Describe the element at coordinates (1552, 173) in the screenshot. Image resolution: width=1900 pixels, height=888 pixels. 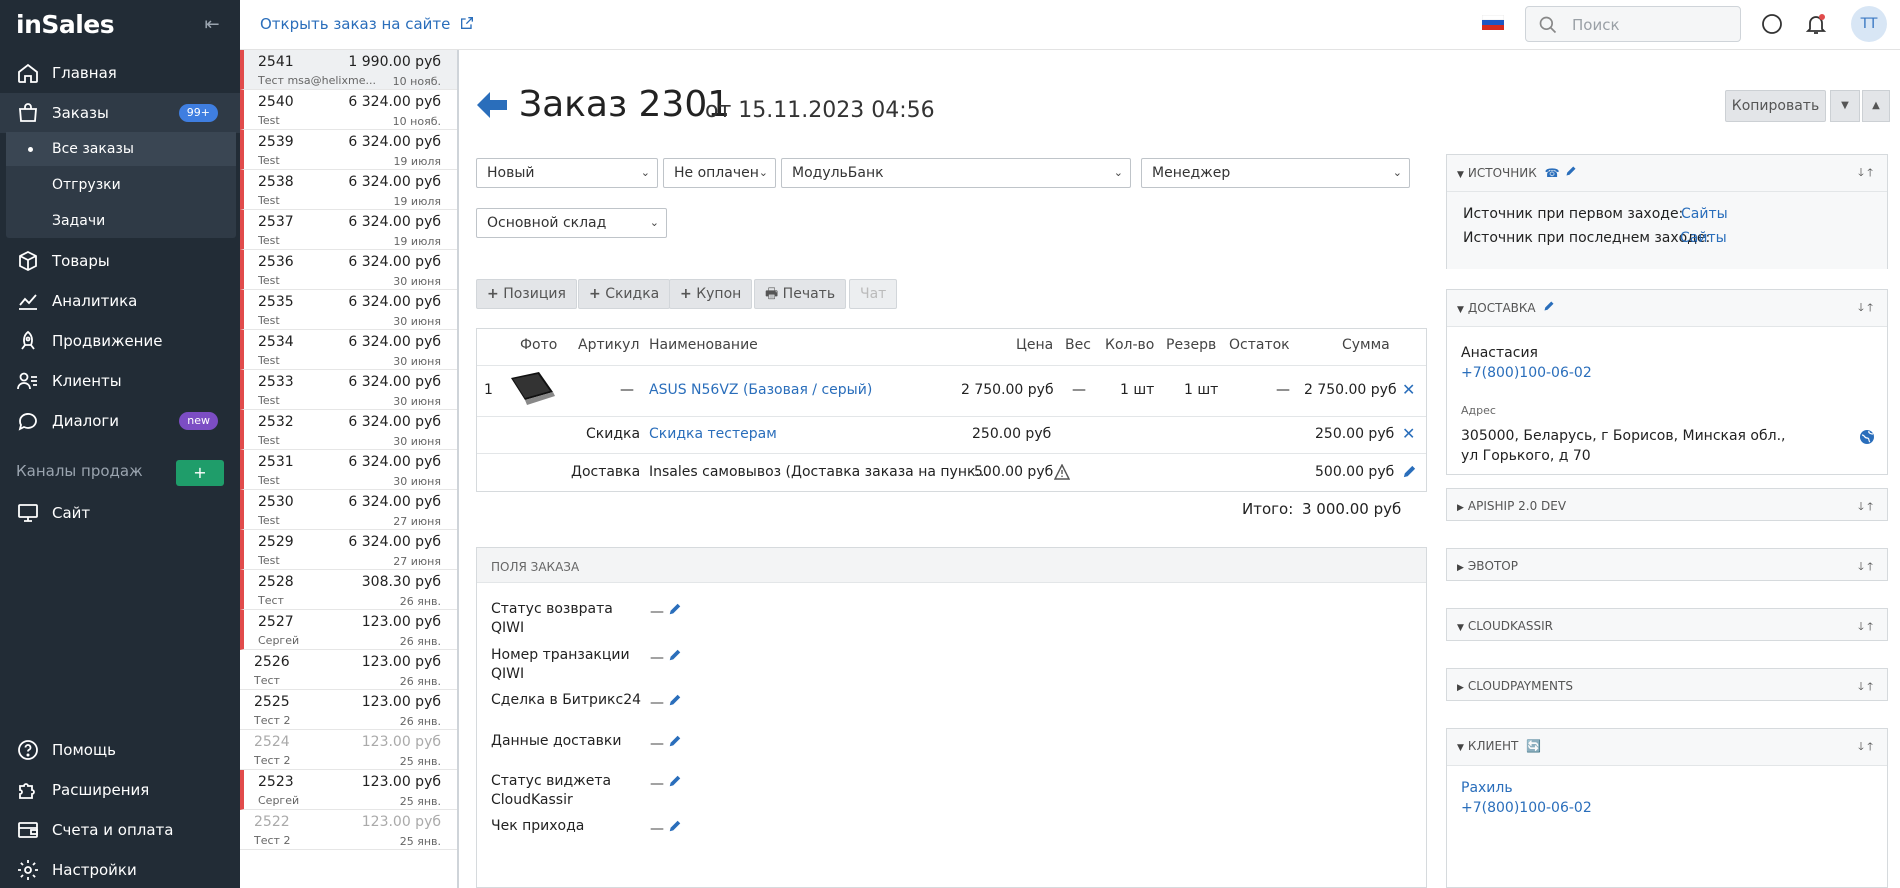
I see `phone-icon: ☎` at that location.